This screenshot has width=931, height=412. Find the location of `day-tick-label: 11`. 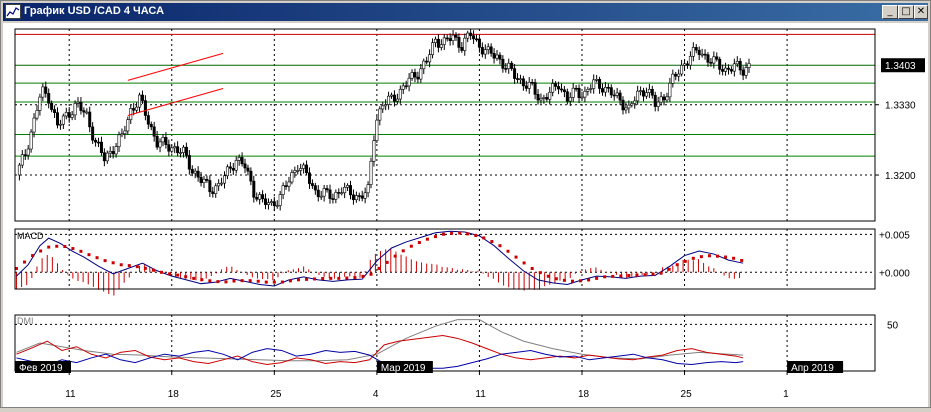

day-tick-label: 11 is located at coordinates (70, 394).